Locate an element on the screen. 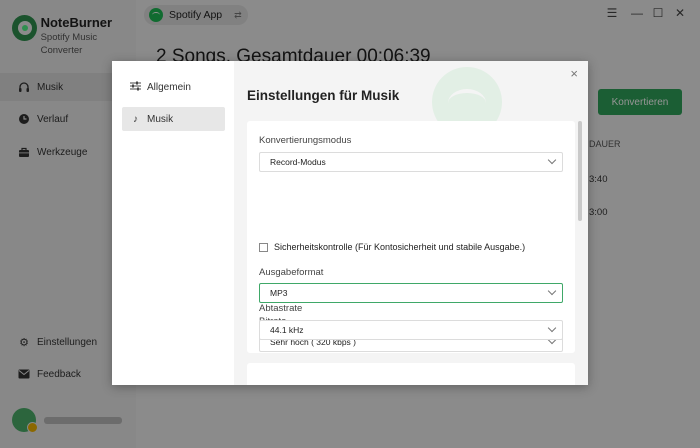  mode-label: Konvertierungsmodus is located at coordinates (305, 140).